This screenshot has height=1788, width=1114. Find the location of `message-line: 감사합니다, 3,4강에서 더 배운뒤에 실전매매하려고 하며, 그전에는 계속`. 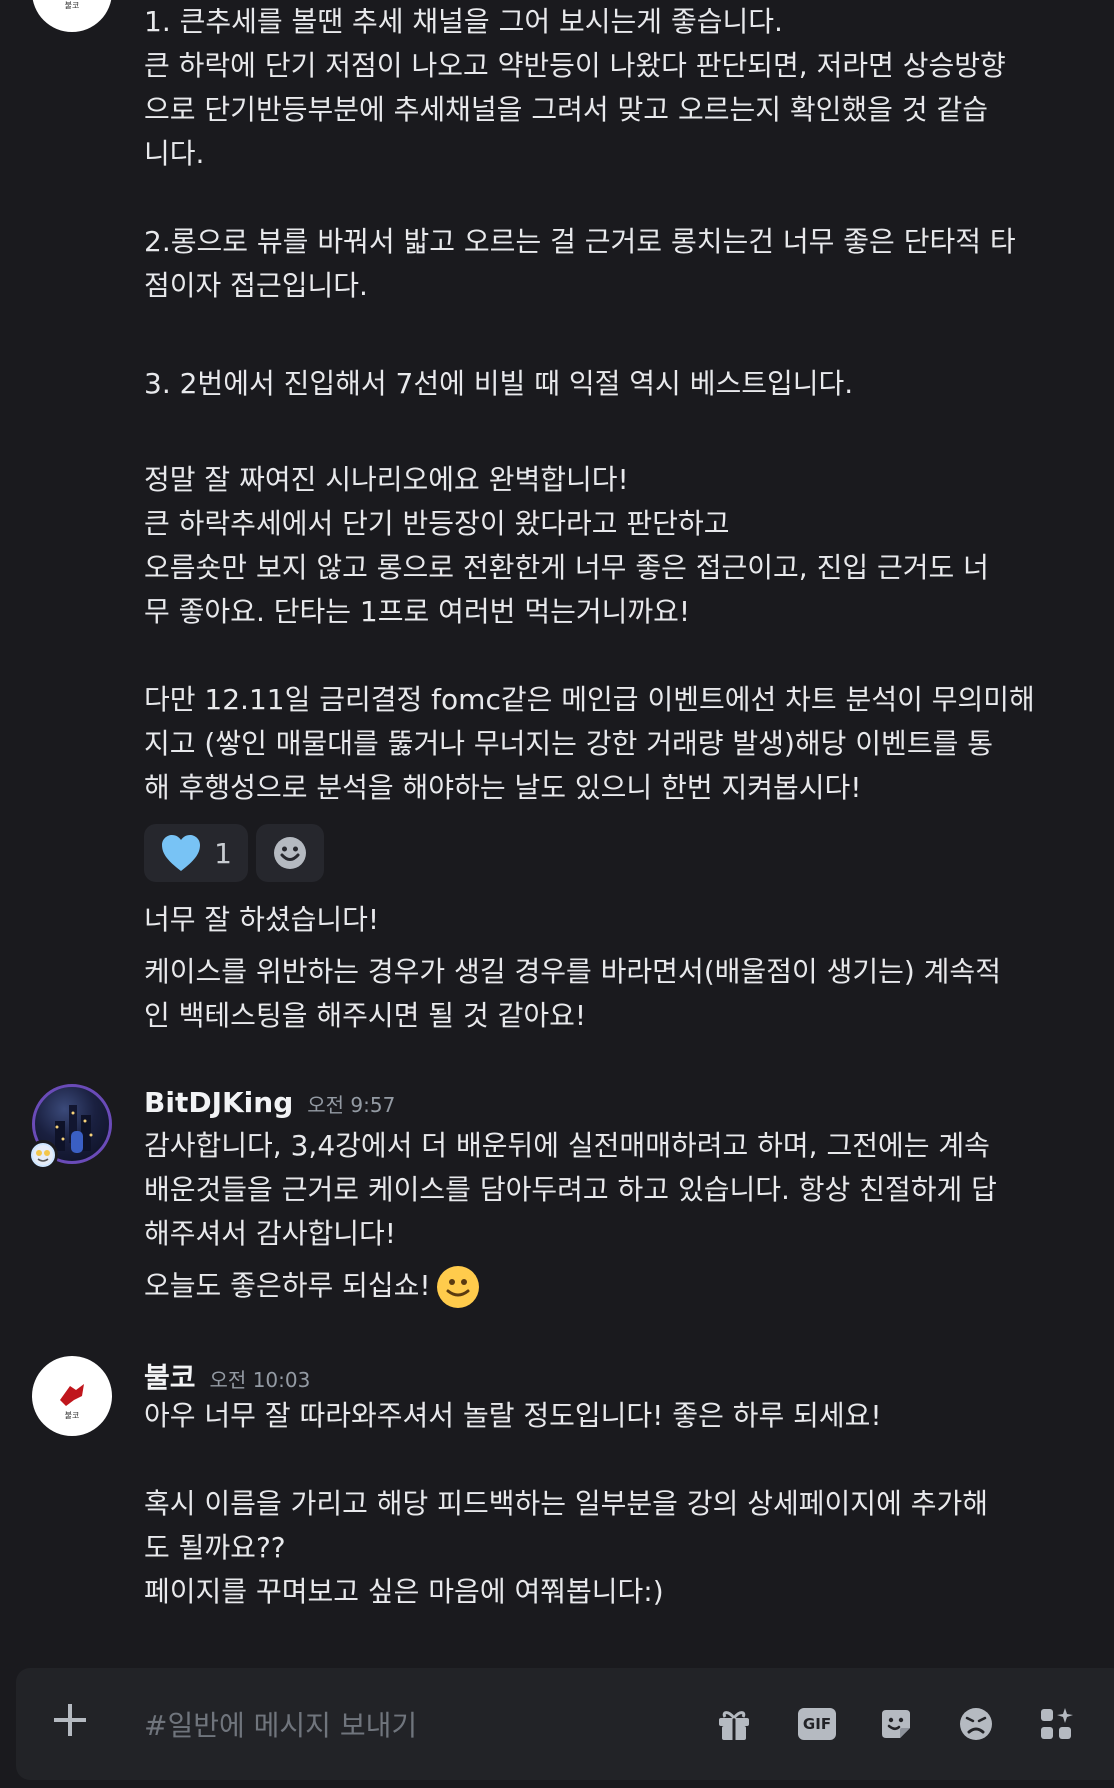

message-line: 감사합니다, 3,4강에서 더 배운뒤에 실전매매하려고 하며, 그전에는 계속 is located at coordinates (567, 1145).